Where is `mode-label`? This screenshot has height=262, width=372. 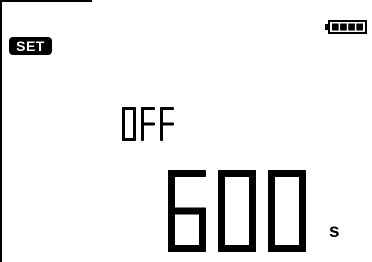
mode-label is located at coordinates (148, 124).